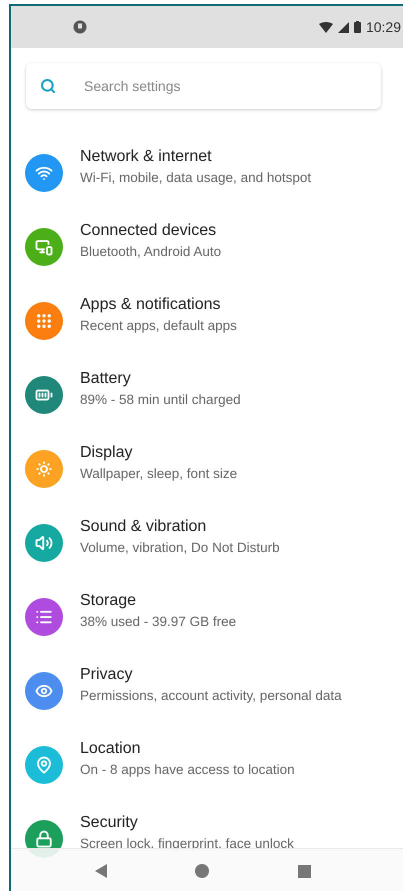 This screenshot has height=891, width=403. I want to click on battery-icon, so click(357, 27).